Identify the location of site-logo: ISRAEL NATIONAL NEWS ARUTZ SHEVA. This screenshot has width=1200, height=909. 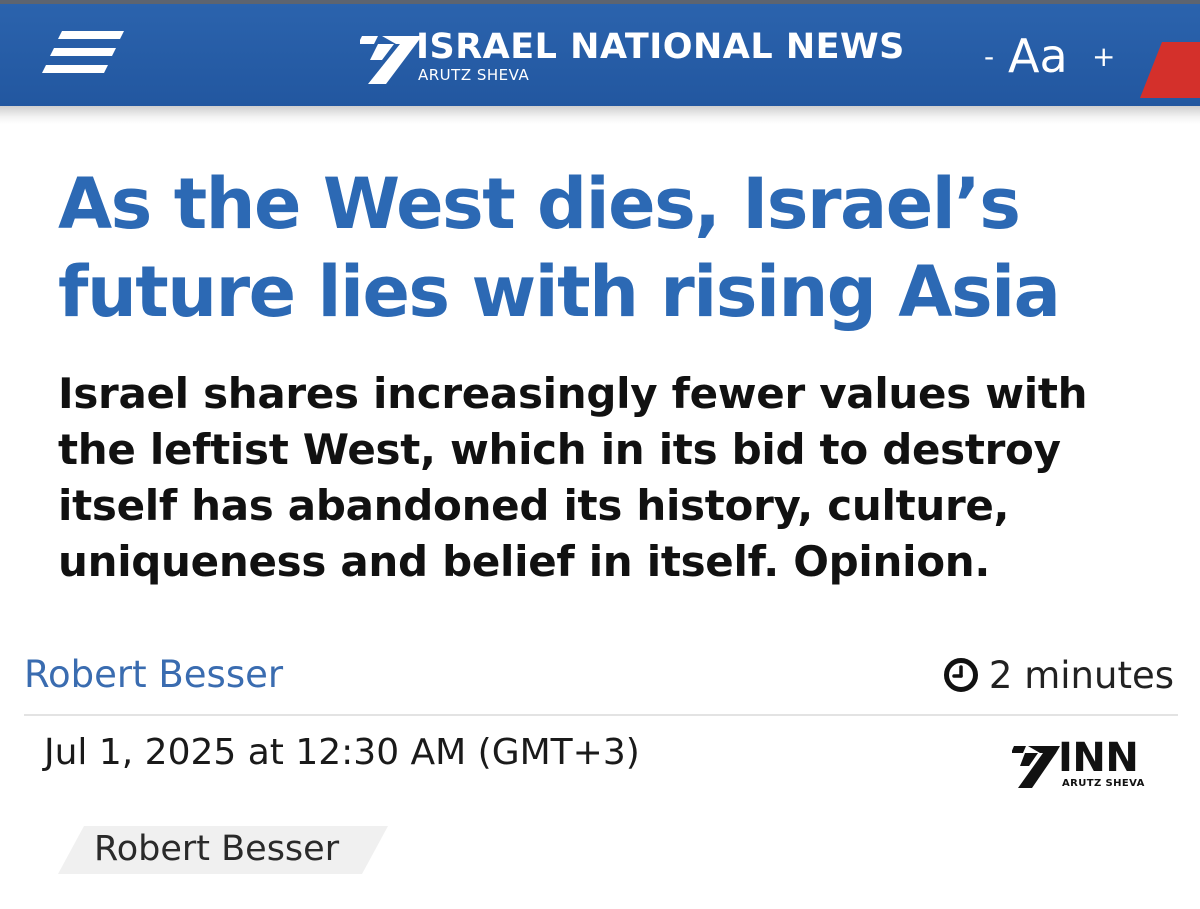
(640, 57).